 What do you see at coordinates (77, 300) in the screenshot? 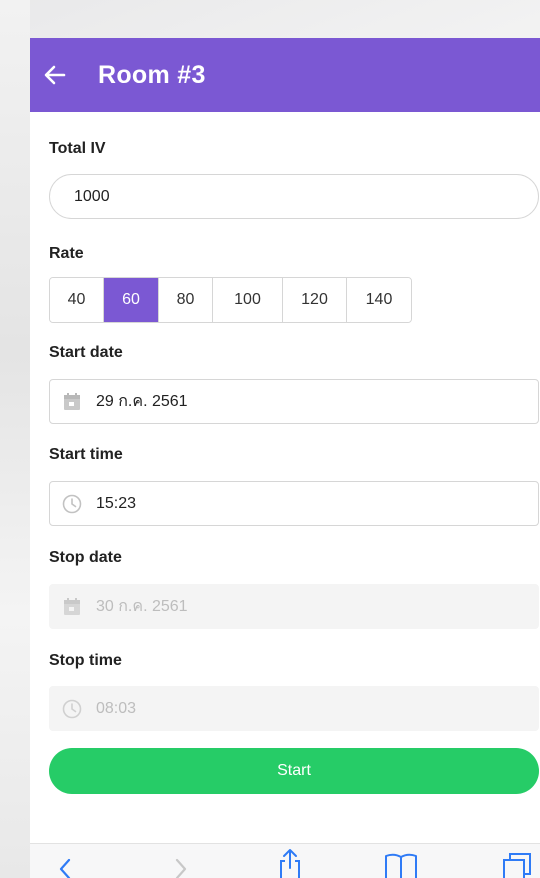
I see `rate-option-40: 40` at bounding box center [77, 300].